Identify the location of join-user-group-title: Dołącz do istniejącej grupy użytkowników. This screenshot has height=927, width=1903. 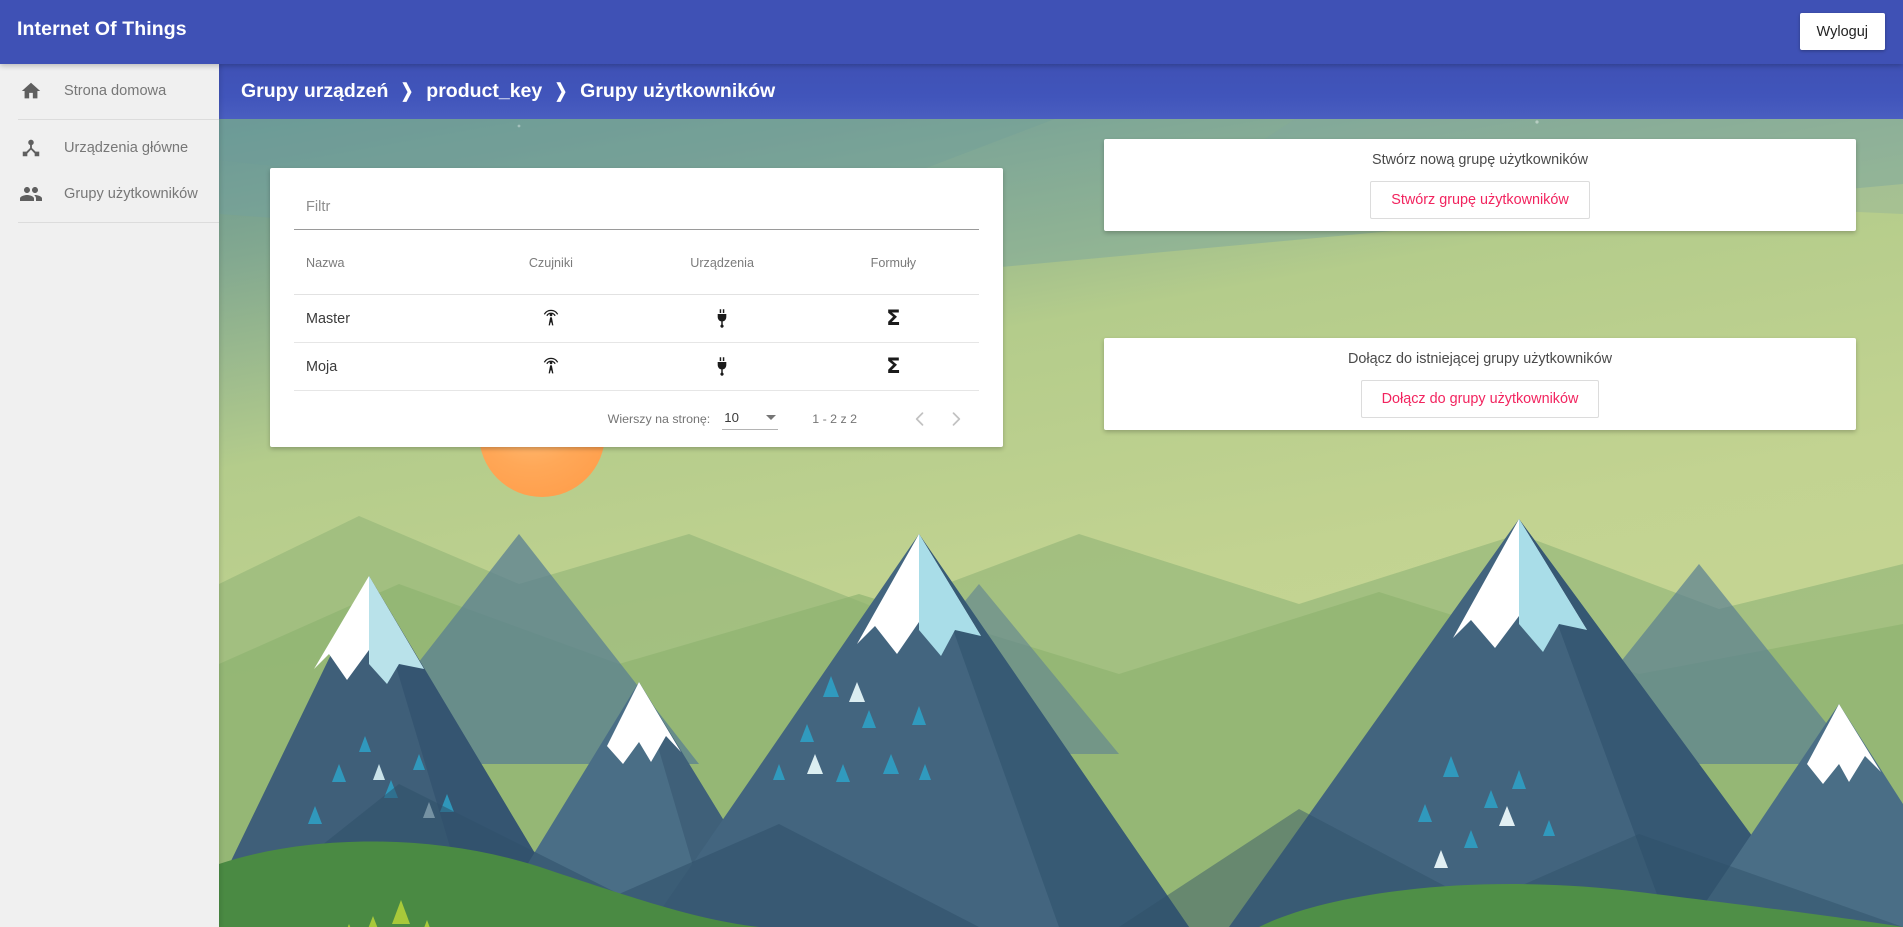
(1480, 358).